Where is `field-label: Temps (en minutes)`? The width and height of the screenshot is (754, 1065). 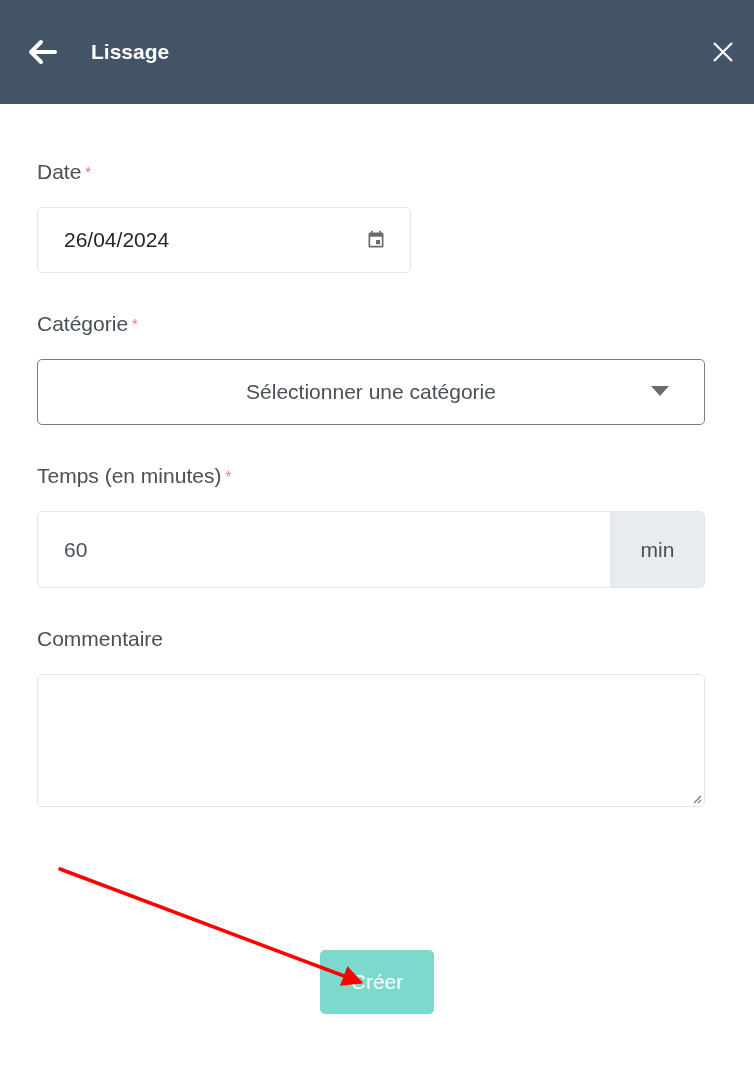 field-label: Temps (en minutes) is located at coordinates (129, 475).